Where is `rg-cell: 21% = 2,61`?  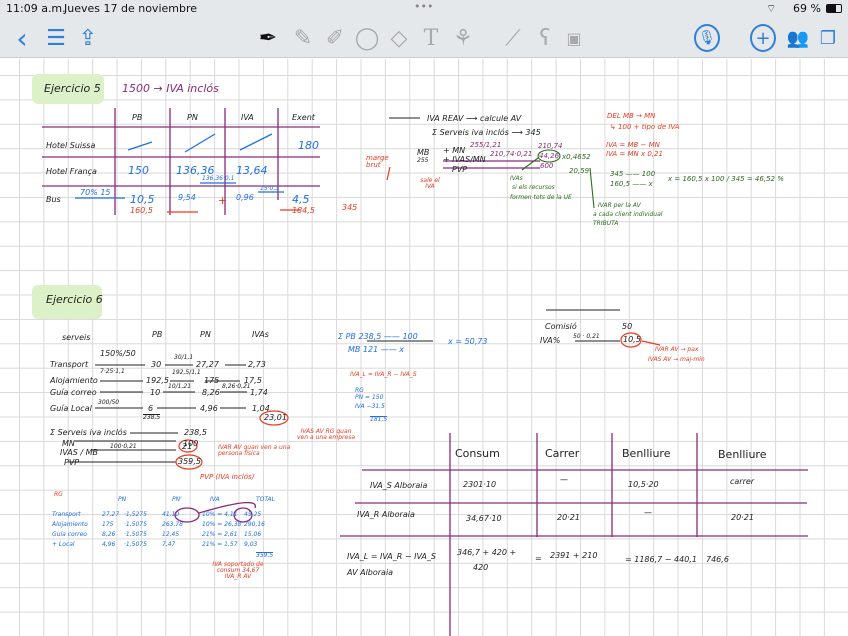 rg-cell: 21% = 2,61 is located at coordinates (220, 534).